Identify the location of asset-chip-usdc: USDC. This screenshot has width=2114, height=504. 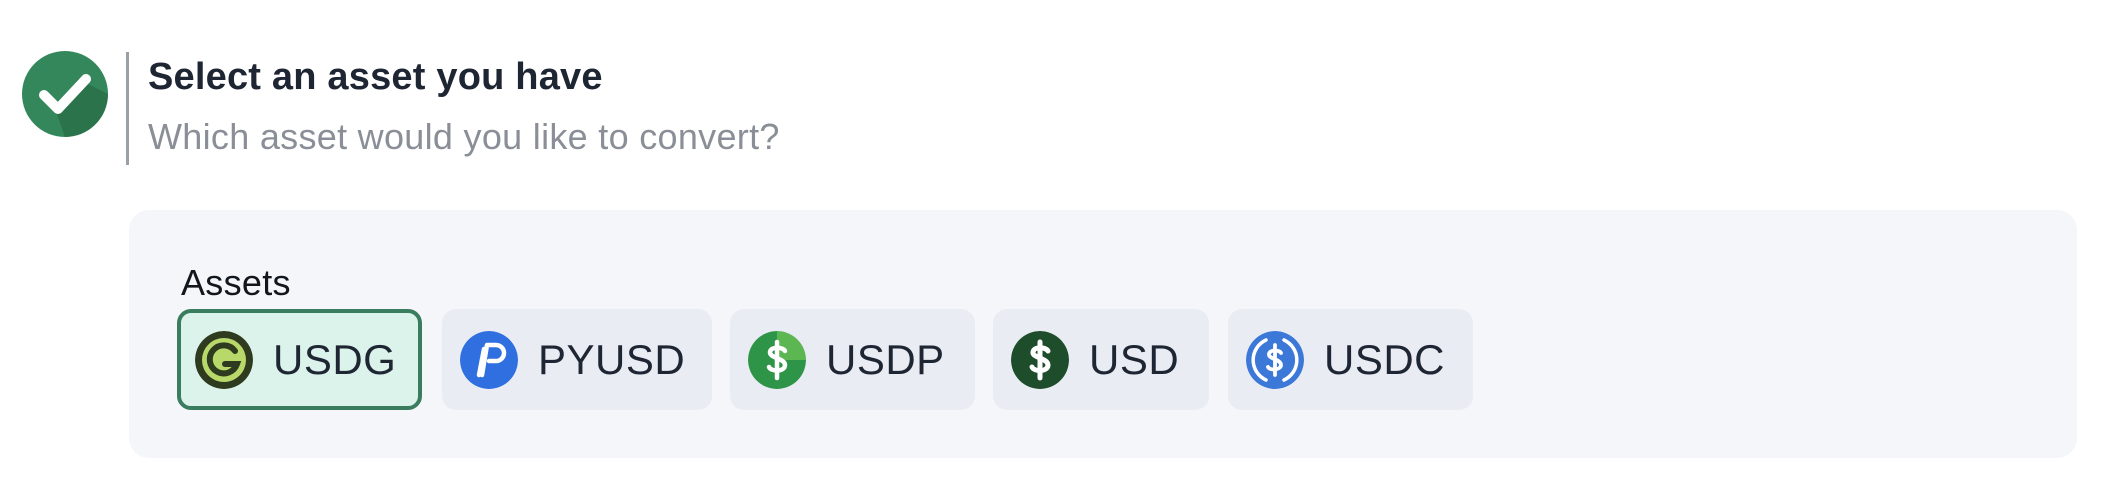
(1350, 359).